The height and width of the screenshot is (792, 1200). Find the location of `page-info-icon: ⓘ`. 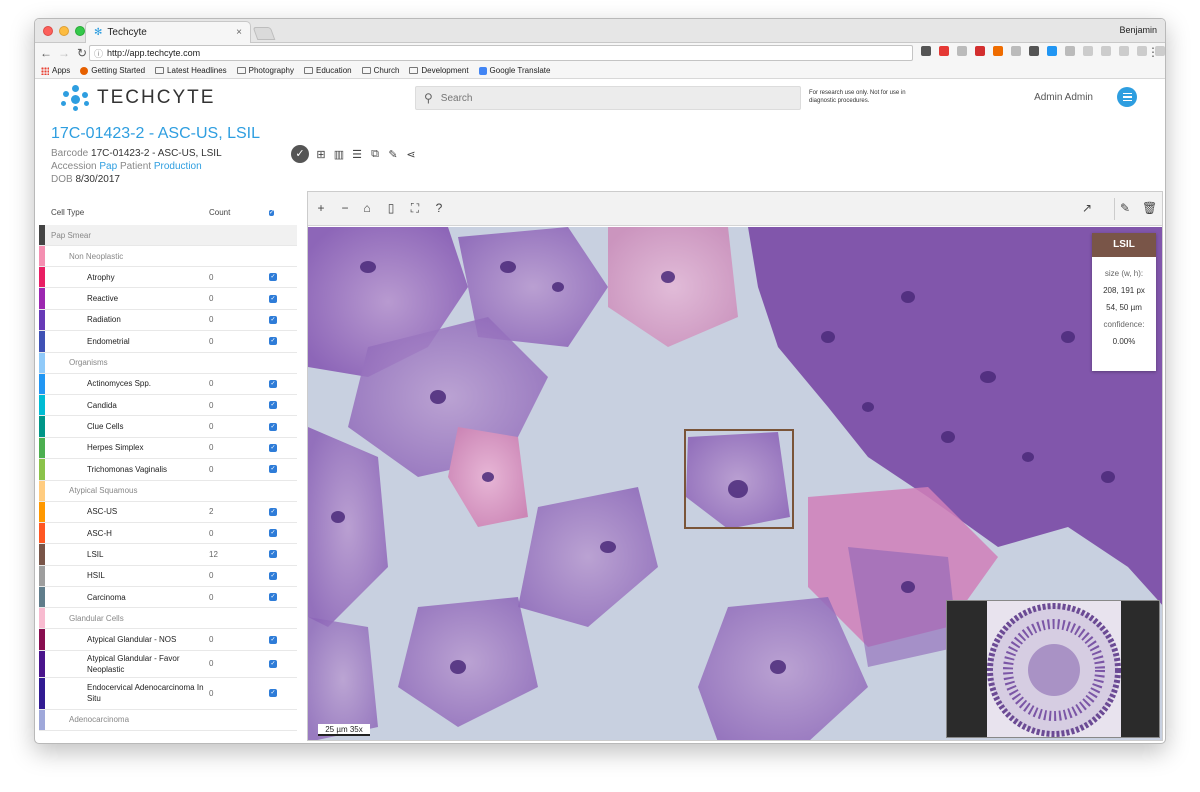

page-info-icon: ⓘ is located at coordinates (98, 53).